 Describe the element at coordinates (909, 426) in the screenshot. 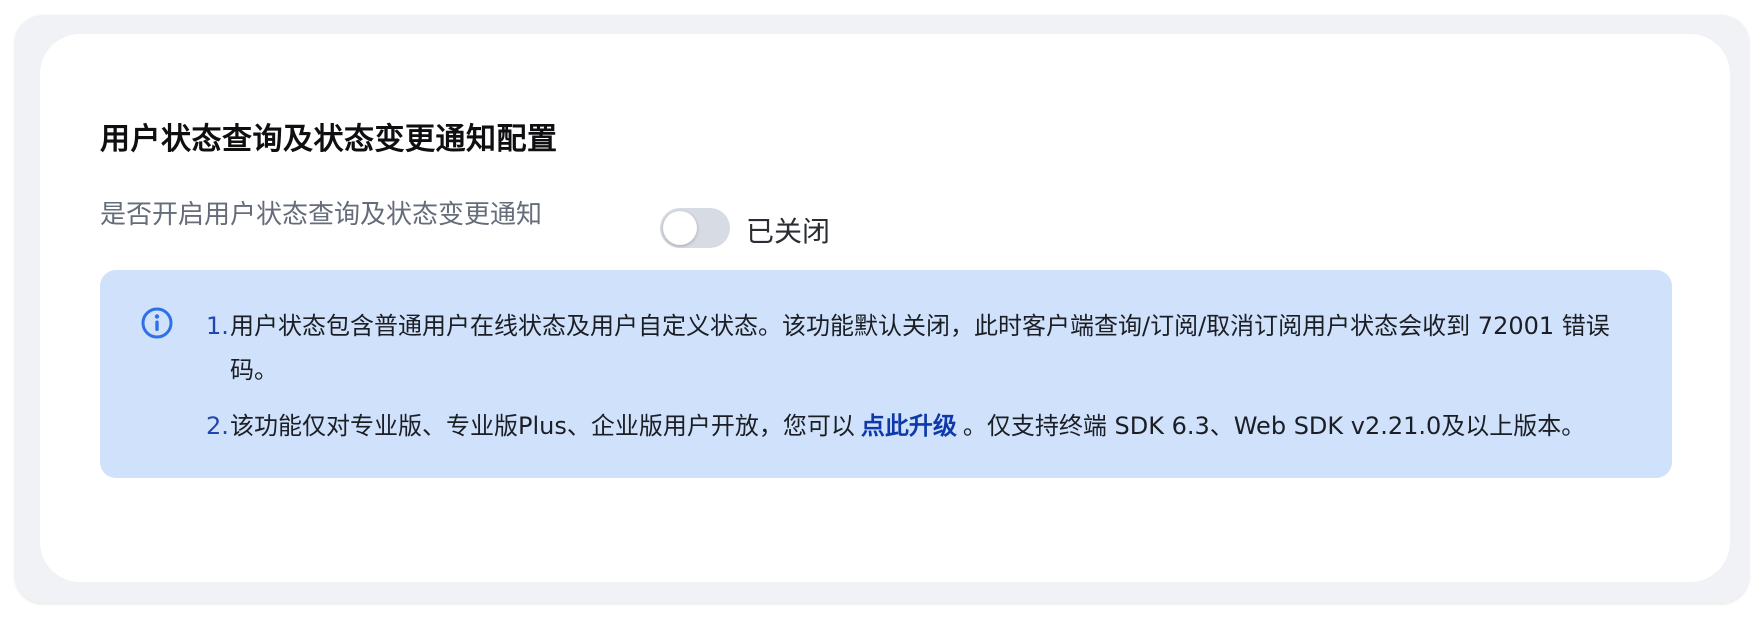

I see `upgrade-link: 点此升级` at that location.